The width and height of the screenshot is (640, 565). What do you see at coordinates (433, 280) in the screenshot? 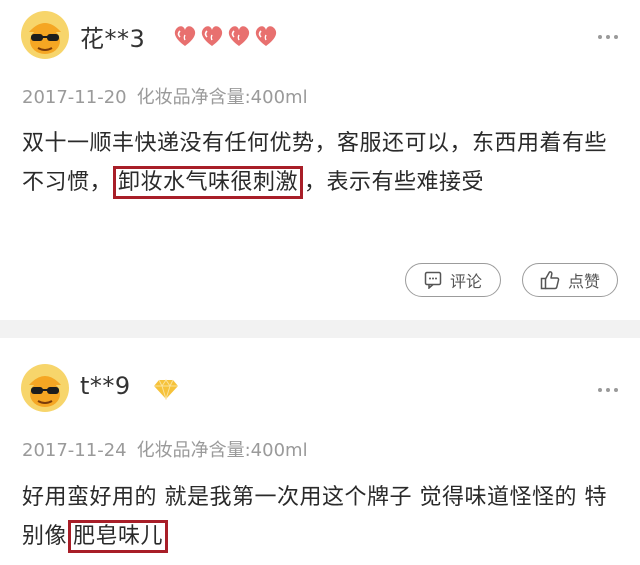
I see `comment-icon` at bounding box center [433, 280].